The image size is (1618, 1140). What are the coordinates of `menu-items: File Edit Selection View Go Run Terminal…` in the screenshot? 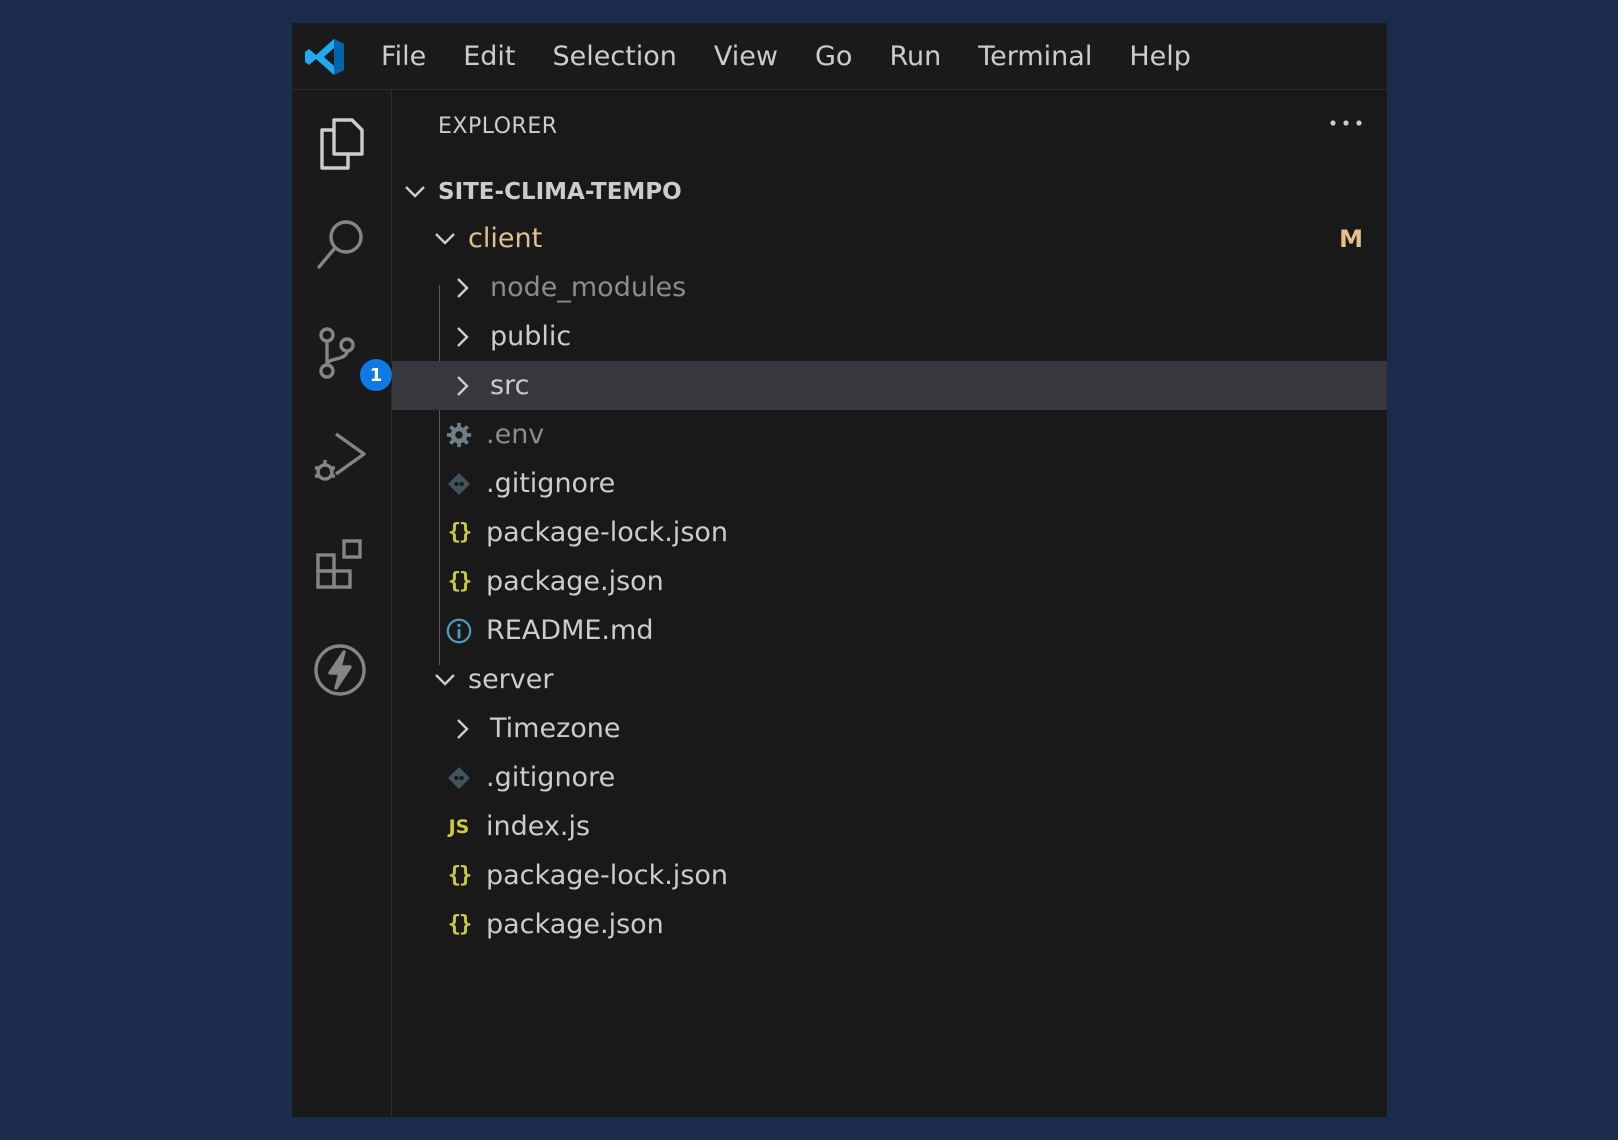 It's located at (804, 56).